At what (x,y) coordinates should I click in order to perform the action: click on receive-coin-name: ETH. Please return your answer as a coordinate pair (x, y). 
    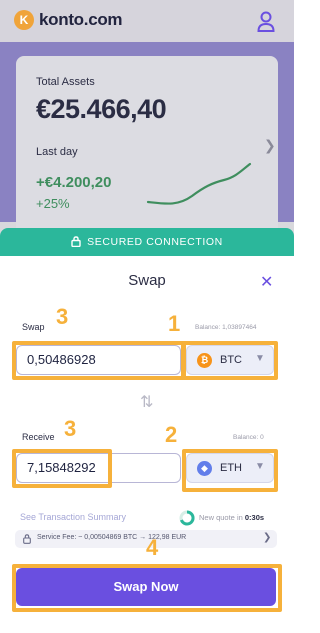
    Looking at the image, I should click on (231, 468).